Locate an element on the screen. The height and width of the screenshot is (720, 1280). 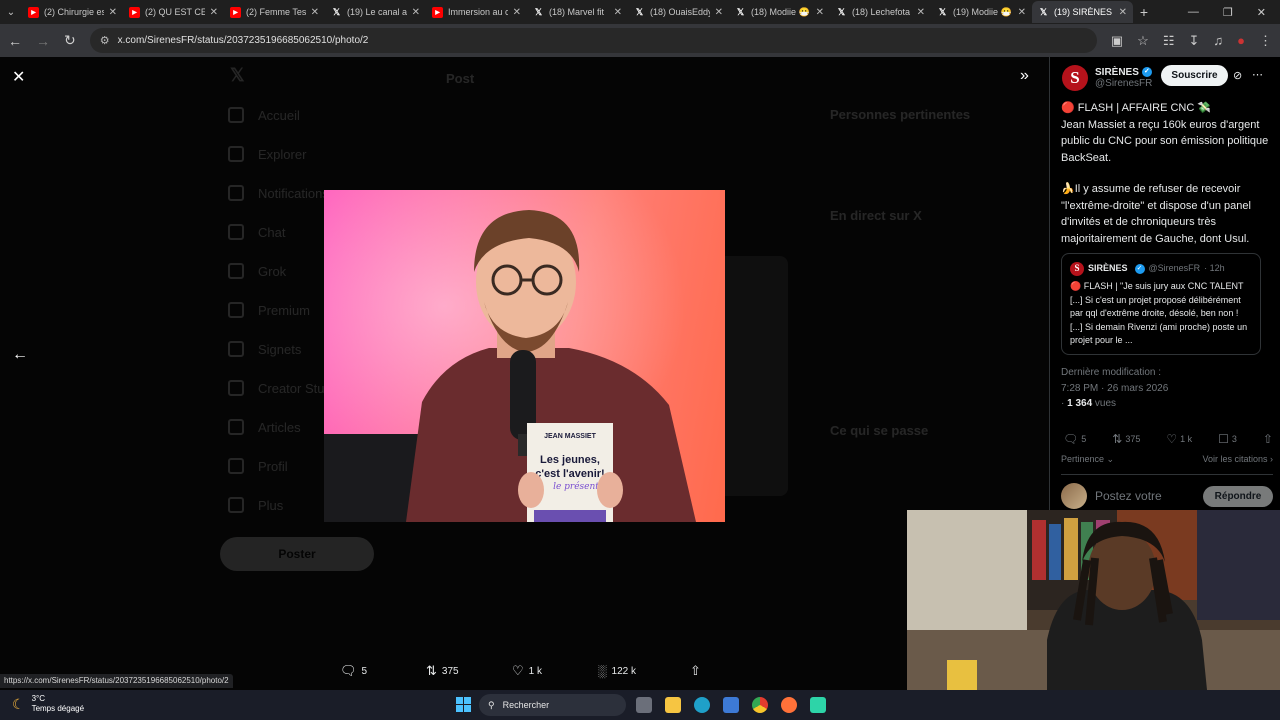
store-icon is located at coordinates (731, 705).